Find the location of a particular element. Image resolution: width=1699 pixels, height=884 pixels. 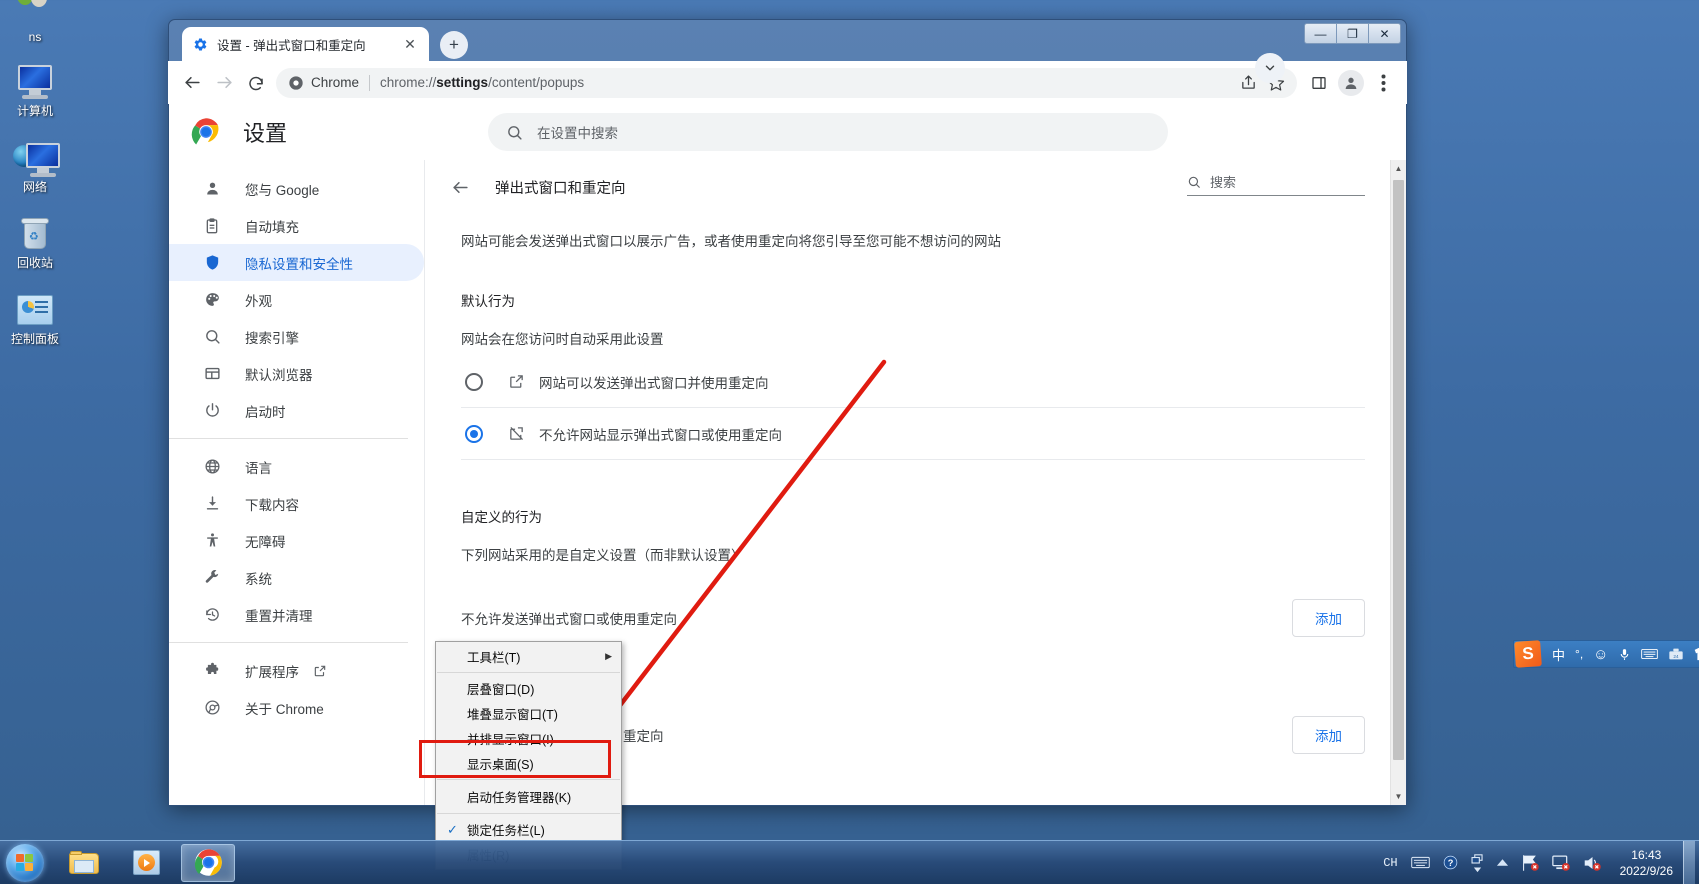

volume-muted-icon is located at coordinates (1592, 863).